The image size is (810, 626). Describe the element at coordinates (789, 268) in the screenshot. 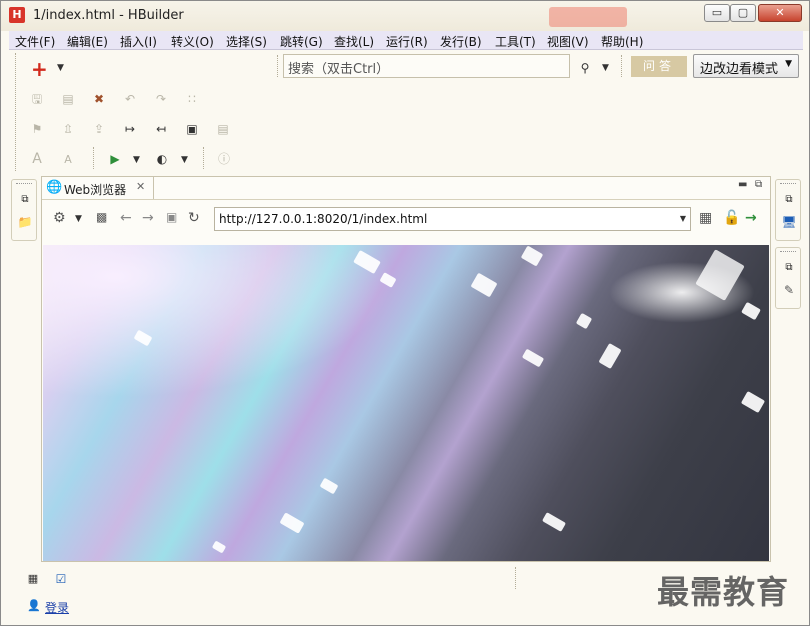

I see `restore-panel-icon-right-2: ⧉` at that location.